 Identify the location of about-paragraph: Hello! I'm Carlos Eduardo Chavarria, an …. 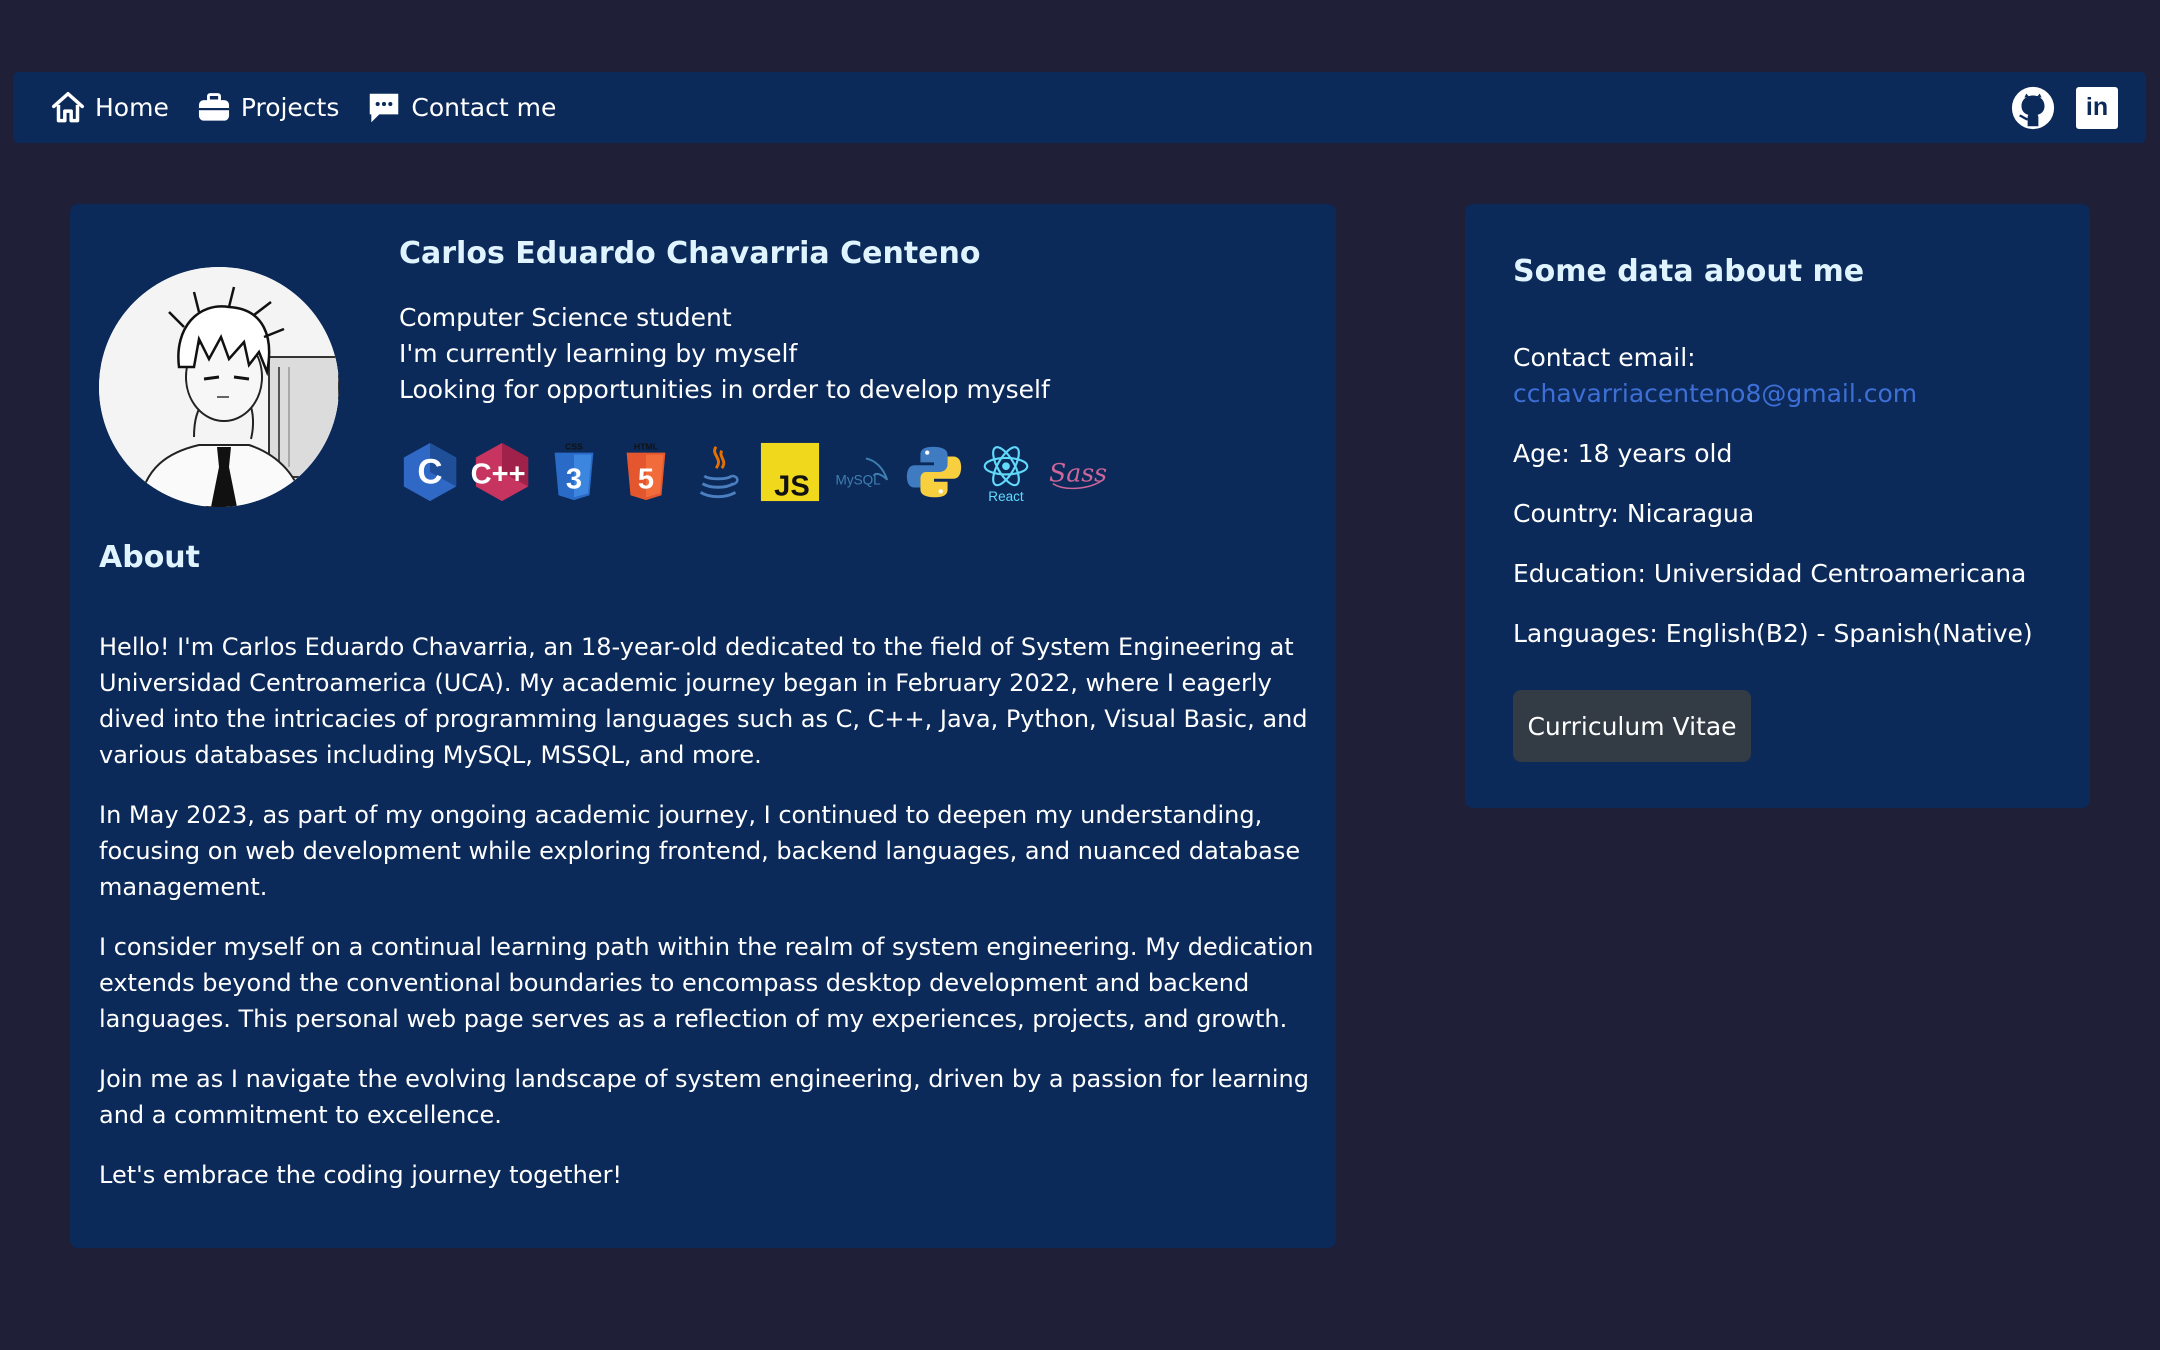
(703, 701).